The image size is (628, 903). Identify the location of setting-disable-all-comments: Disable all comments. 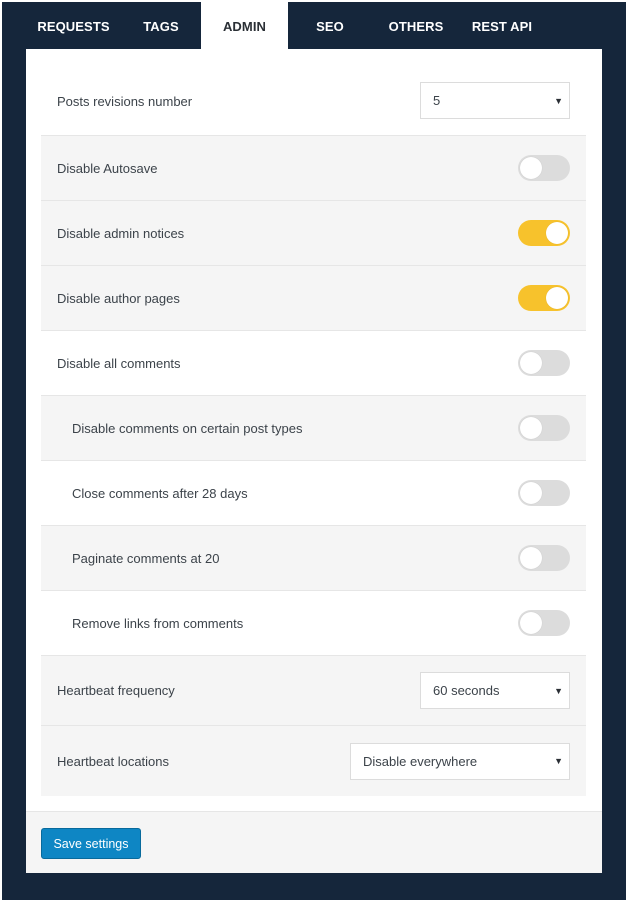
(313, 363).